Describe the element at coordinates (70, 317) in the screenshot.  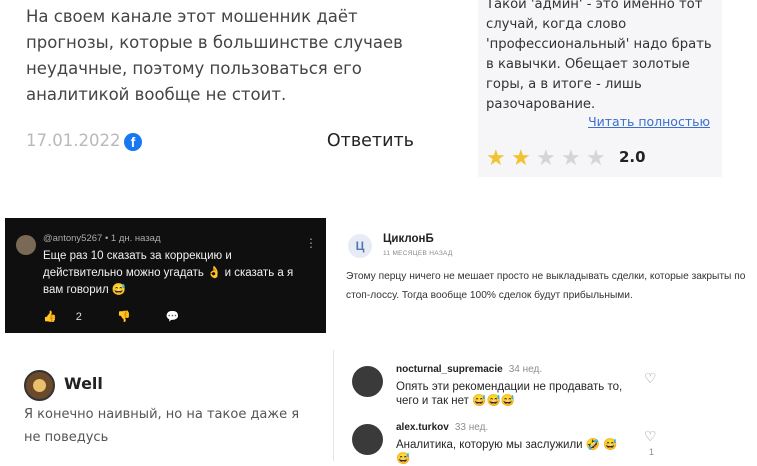
I see `like-button: 👍 2` at that location.